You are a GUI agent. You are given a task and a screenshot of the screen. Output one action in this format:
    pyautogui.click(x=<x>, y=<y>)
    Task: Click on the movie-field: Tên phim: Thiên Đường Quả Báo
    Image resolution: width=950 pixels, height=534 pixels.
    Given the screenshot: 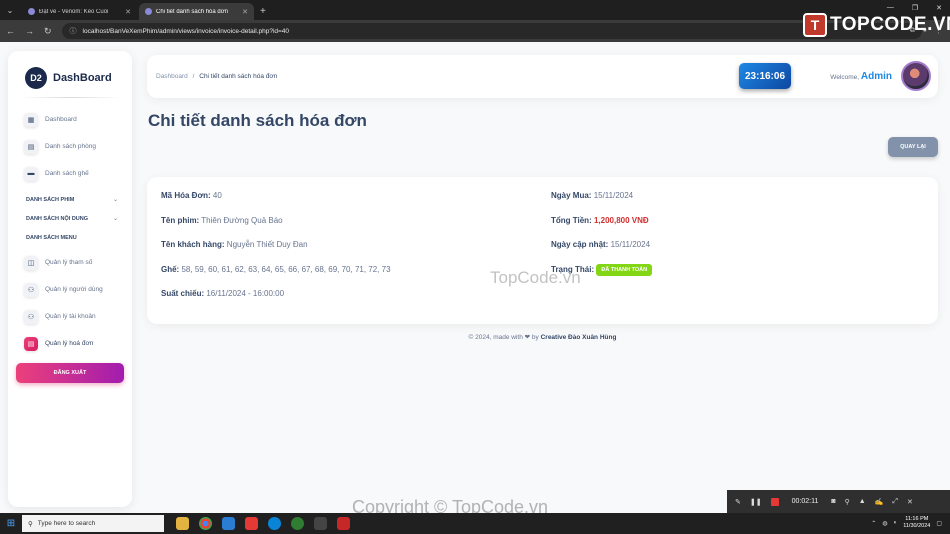 What is the action you would take?
    pyautogui.click(x=222, y=220)
    